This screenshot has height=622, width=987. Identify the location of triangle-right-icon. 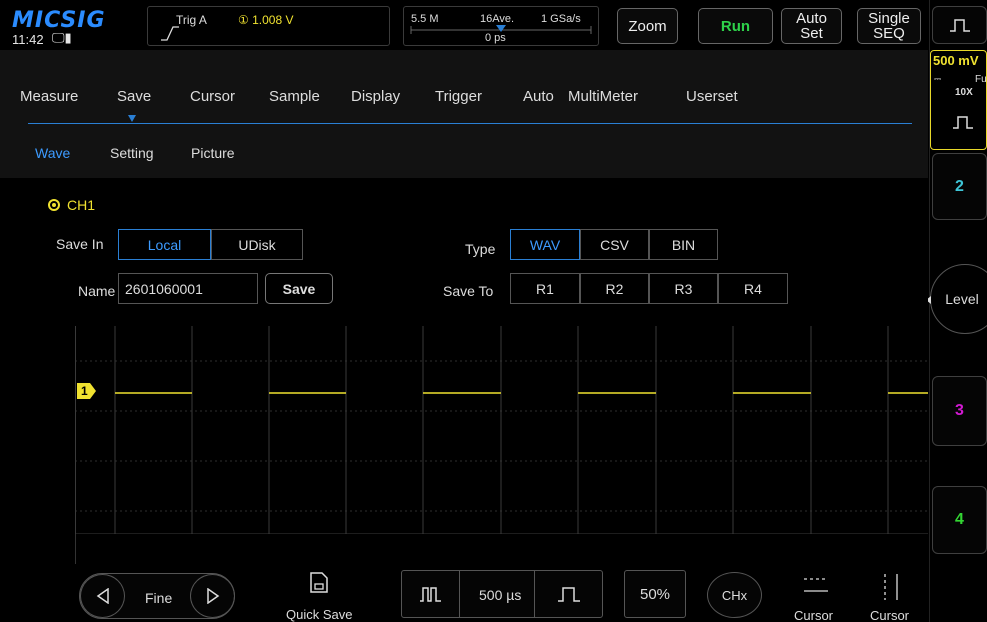
(212, 596).